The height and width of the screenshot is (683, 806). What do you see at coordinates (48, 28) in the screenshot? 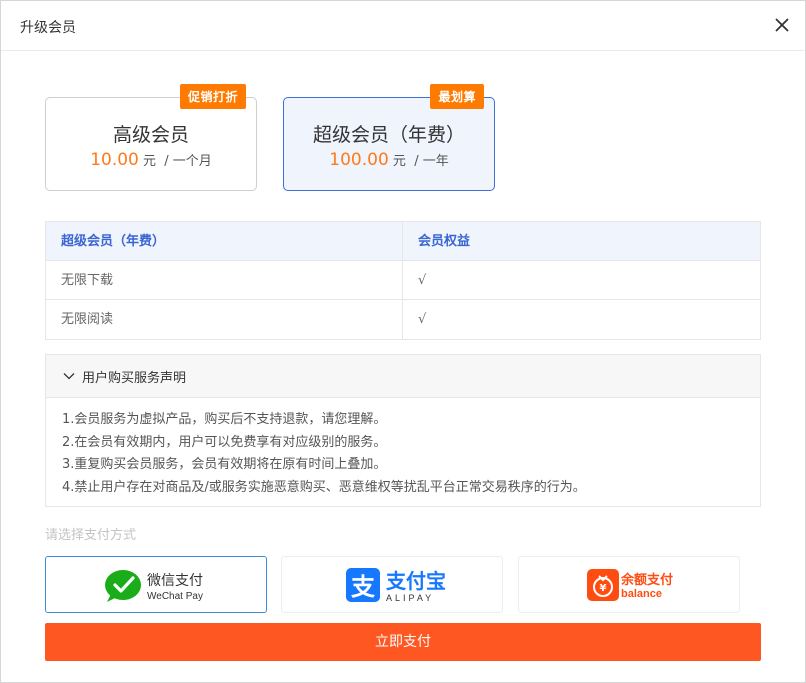
I see `dialog-title: 升级会员` at bounding box center [48, 28].